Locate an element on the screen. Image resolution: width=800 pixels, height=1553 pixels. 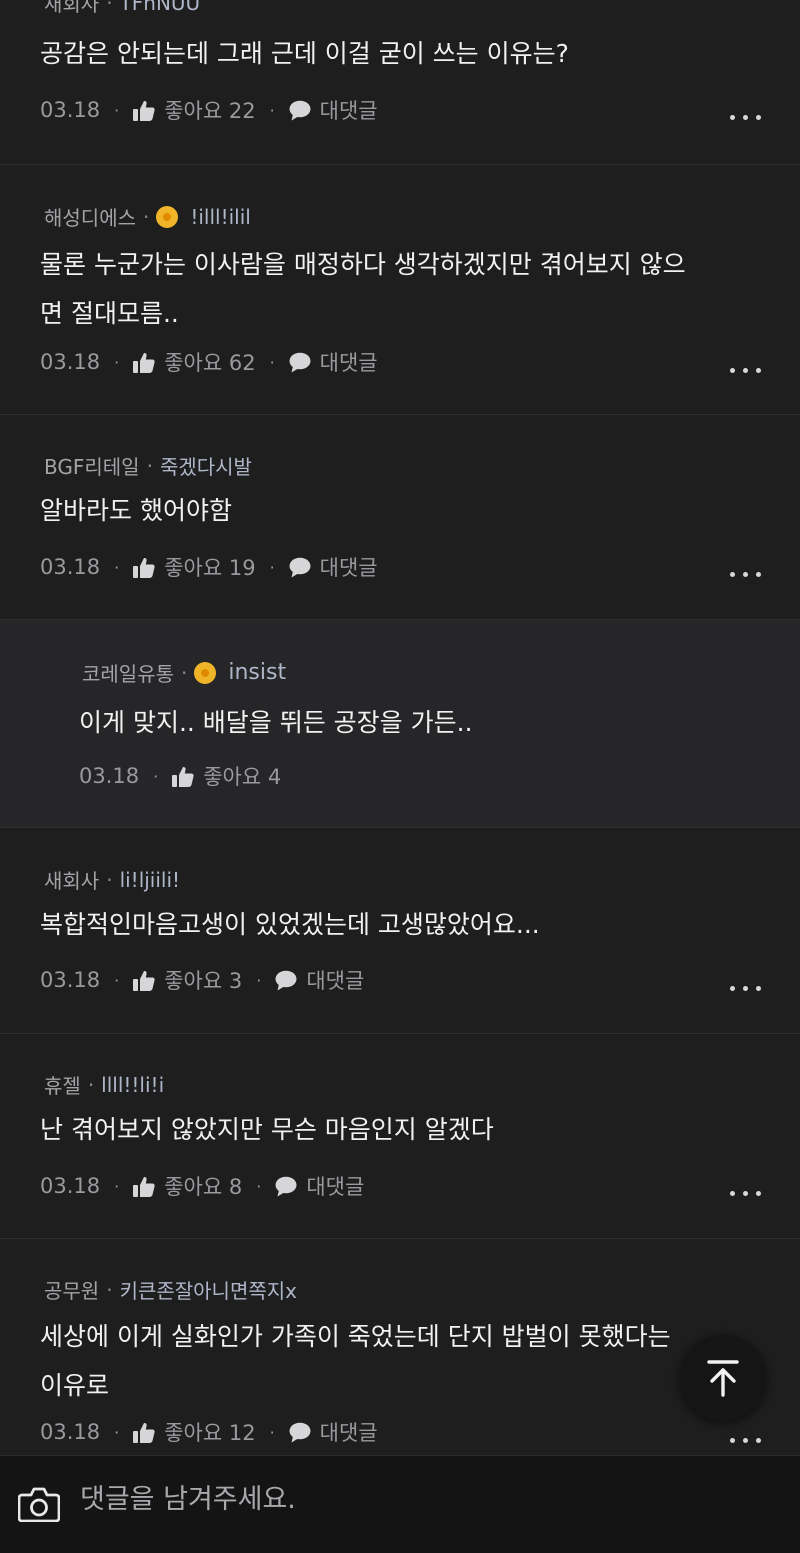
comment-actions: 03.18 · 좋아요 4 is located at coordinates (180, 776).